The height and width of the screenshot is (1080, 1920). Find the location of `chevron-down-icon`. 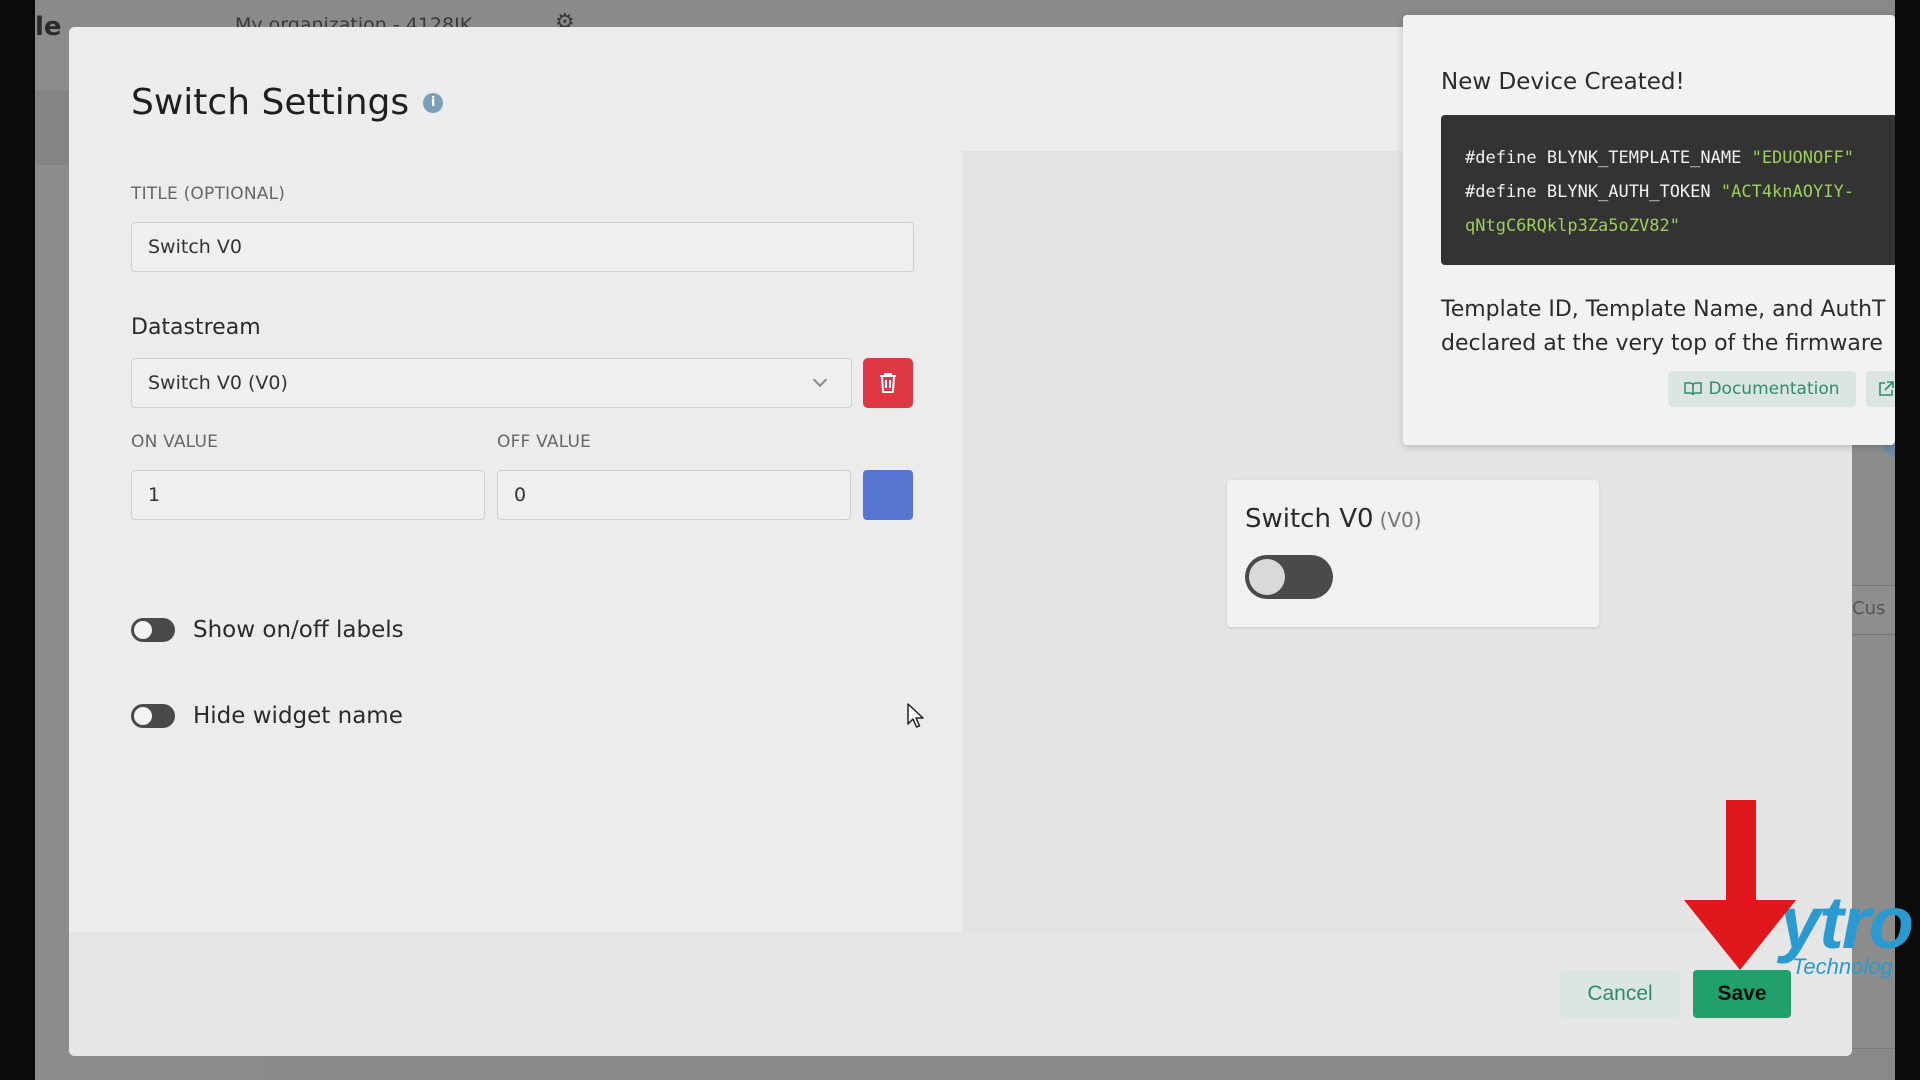

chevron-down-icon is located at coordinates (820, 380).